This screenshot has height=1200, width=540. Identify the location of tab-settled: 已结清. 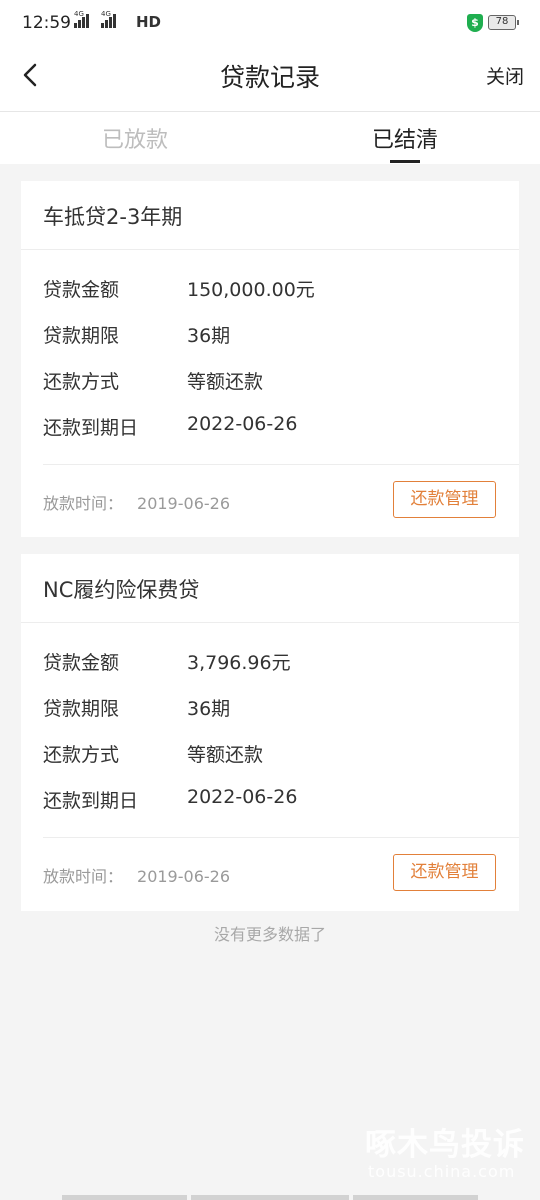
(405, 138).